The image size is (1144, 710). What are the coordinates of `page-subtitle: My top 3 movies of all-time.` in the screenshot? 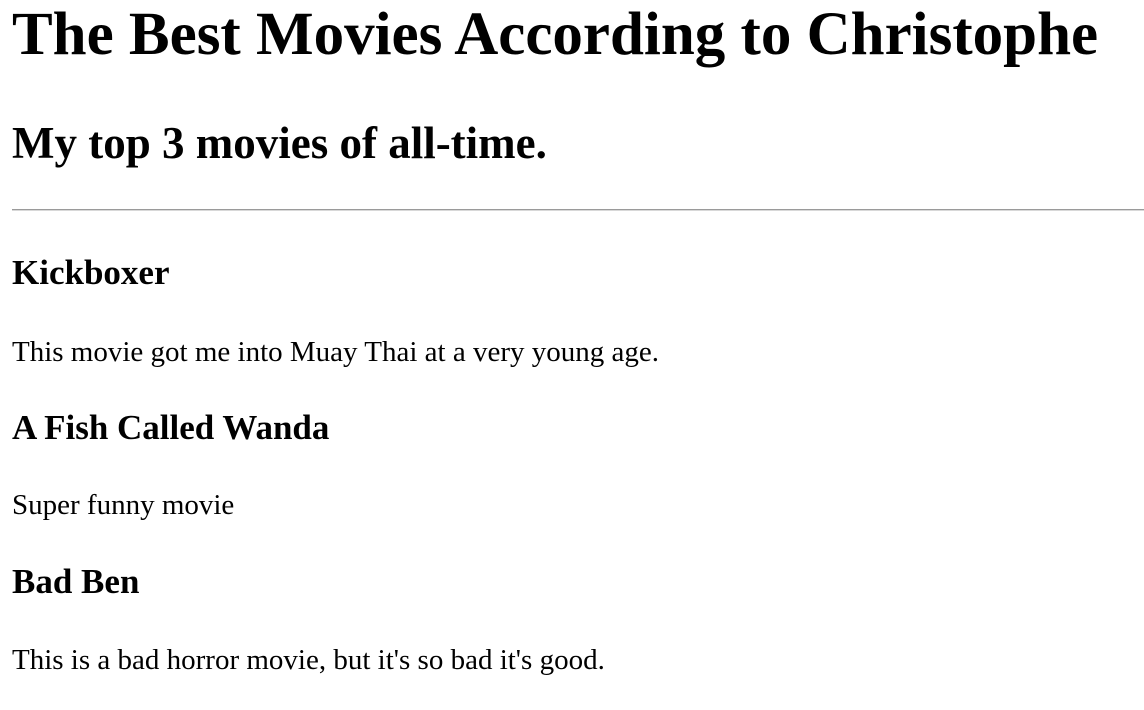 It's located at (279, 143).